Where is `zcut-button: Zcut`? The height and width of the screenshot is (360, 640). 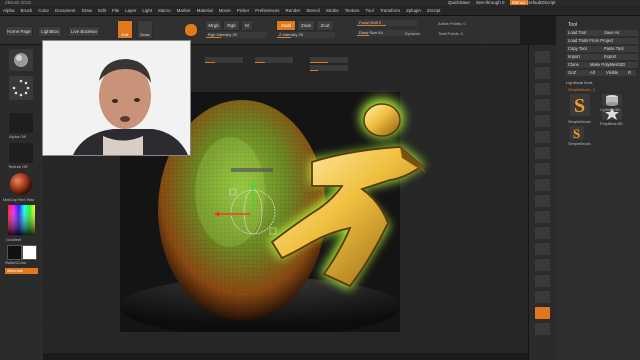 zcut-button: Zcut is located at coordinates (325, 25).